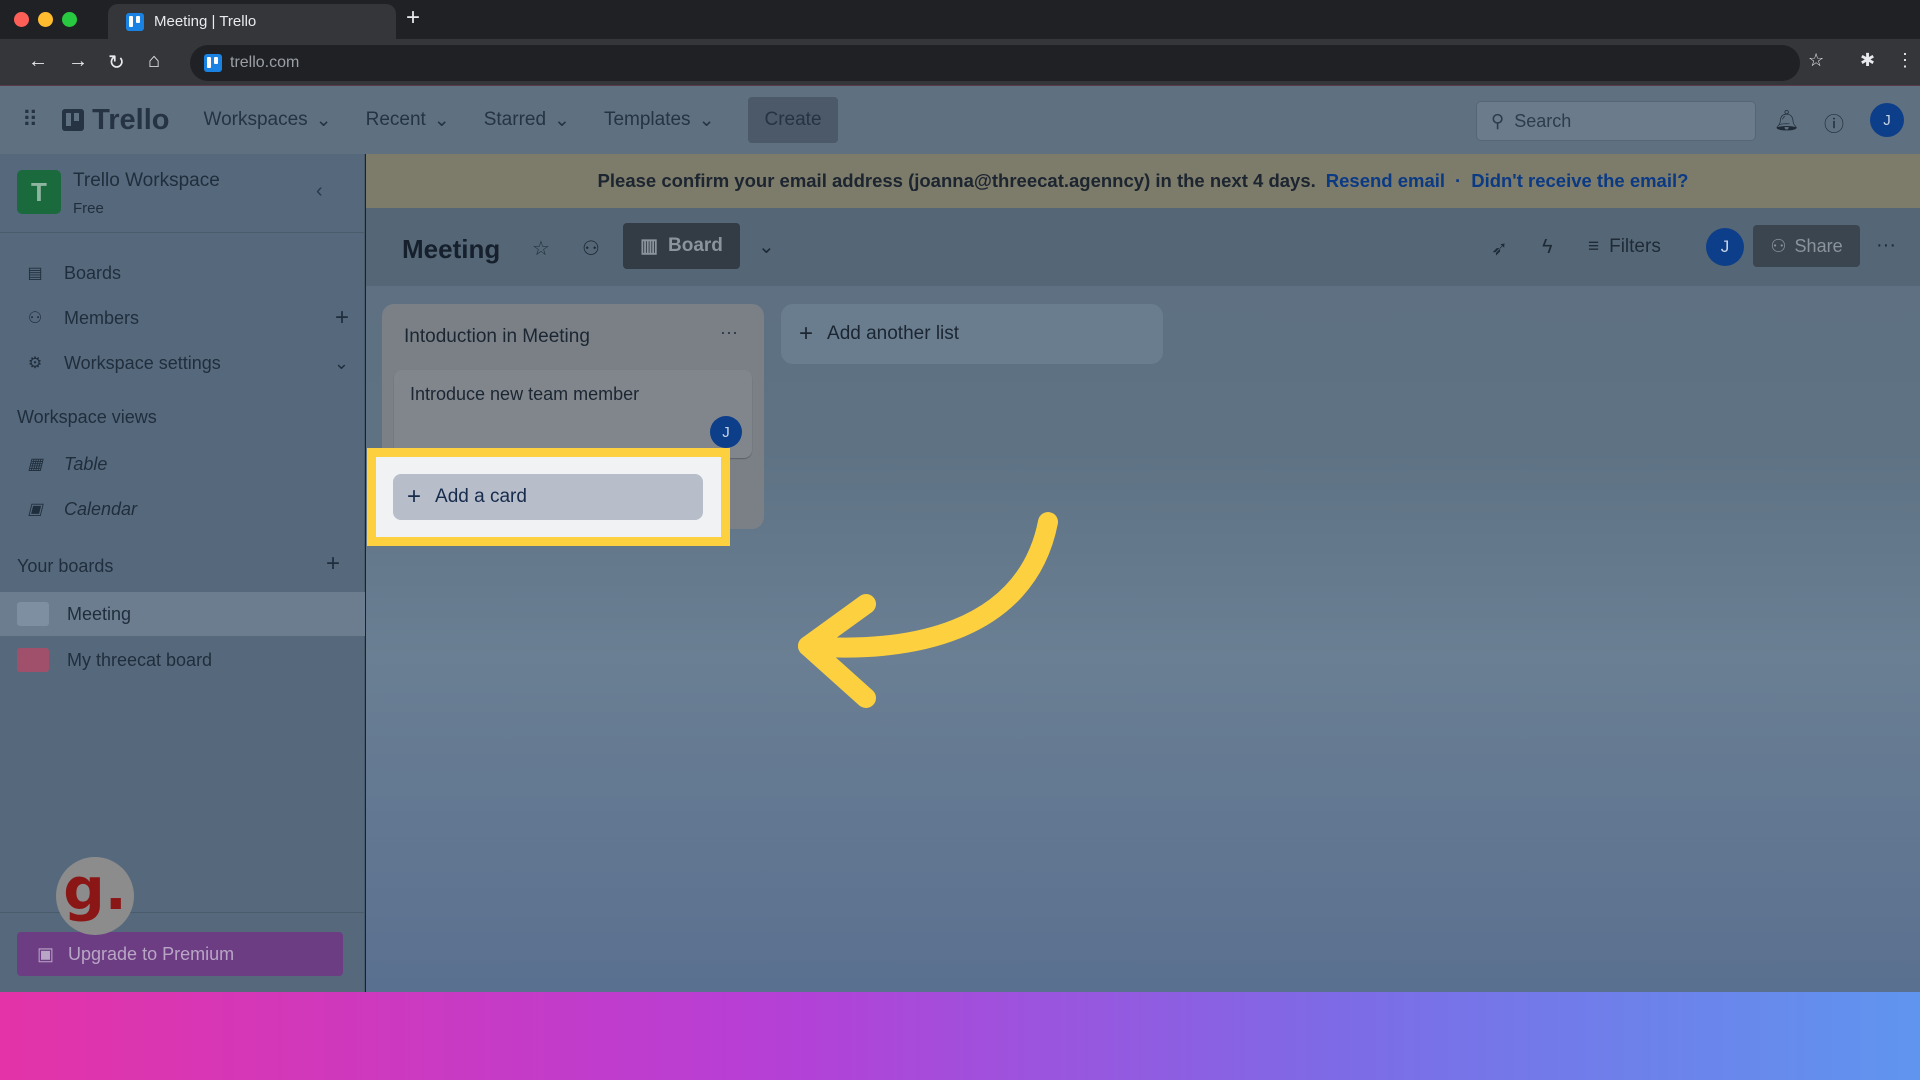 The height and width of the screenshot is (1080, 1920). I want to click on search-icon: ⚲, so click(1498, 120).